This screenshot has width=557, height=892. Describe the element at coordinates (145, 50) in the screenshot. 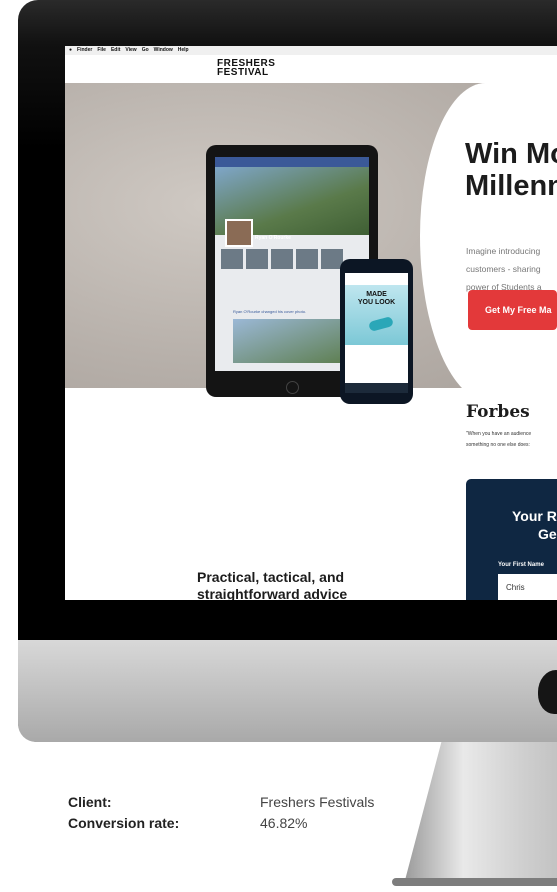

I see `menu-go: Go` at that location.